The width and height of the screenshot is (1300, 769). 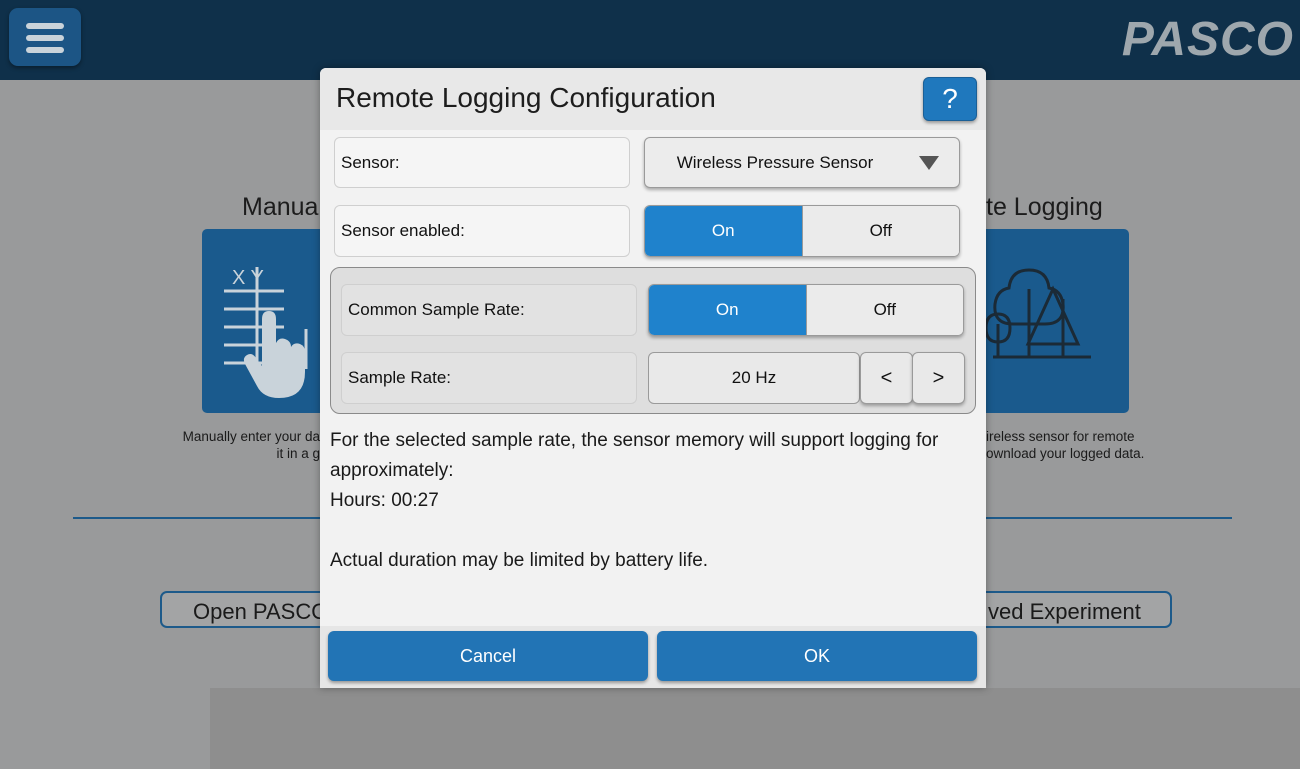 I want to click on common-sample-rate-off: Off, so click(x=884, y=310).